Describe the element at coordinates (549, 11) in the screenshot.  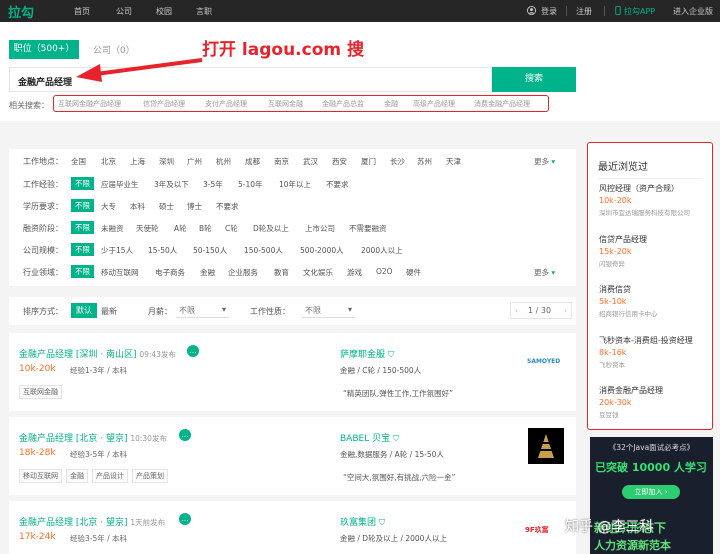
I see `login-link: 登录` at that location.